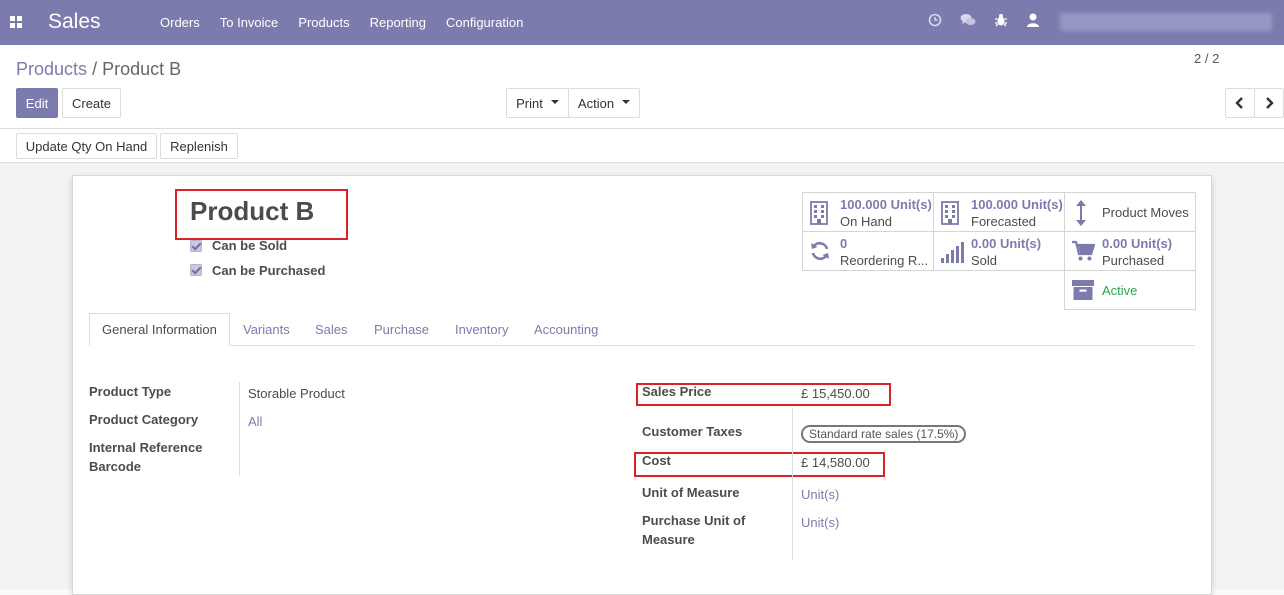 The image size is (1284, 595). What do you see at coordinates (142, 69) in the screenshot?
I see `breadcrumb-current: Product B` at bounding box center [142, 69].